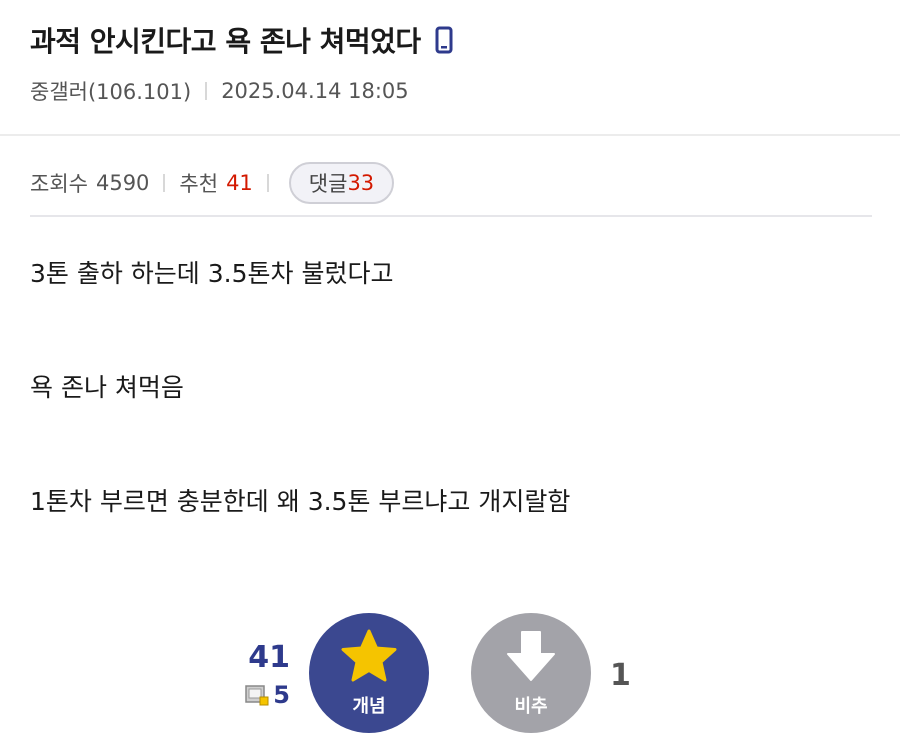 The width and height of the screenshot is (900, 753). What do you see at coordinates (369, 706) in the screenshot?
I see `upvote-label: 개념` at bounding box center [369, 706].